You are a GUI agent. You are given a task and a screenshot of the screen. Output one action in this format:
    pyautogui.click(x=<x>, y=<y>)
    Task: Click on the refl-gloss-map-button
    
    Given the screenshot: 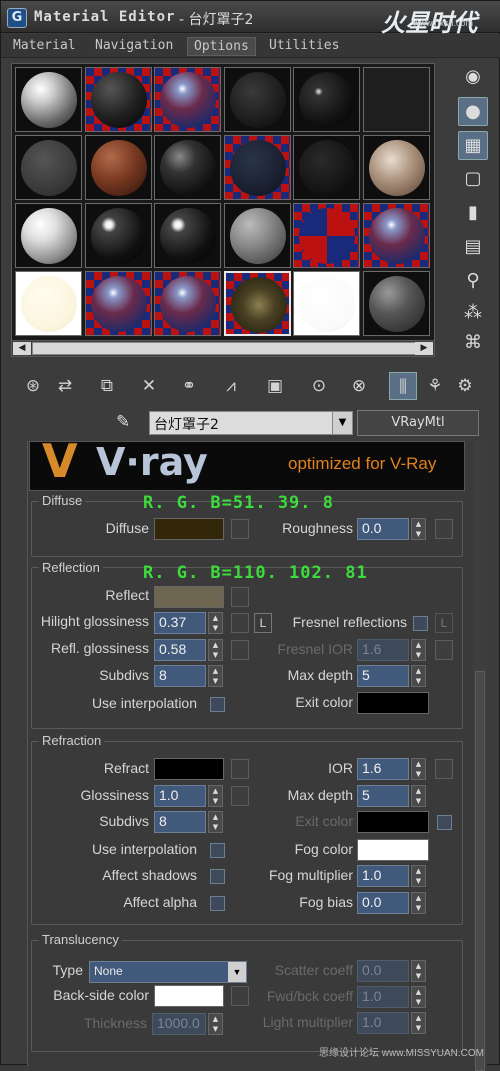 What is the action you would take?
    pyautogui.click(x=240, y=650)
    